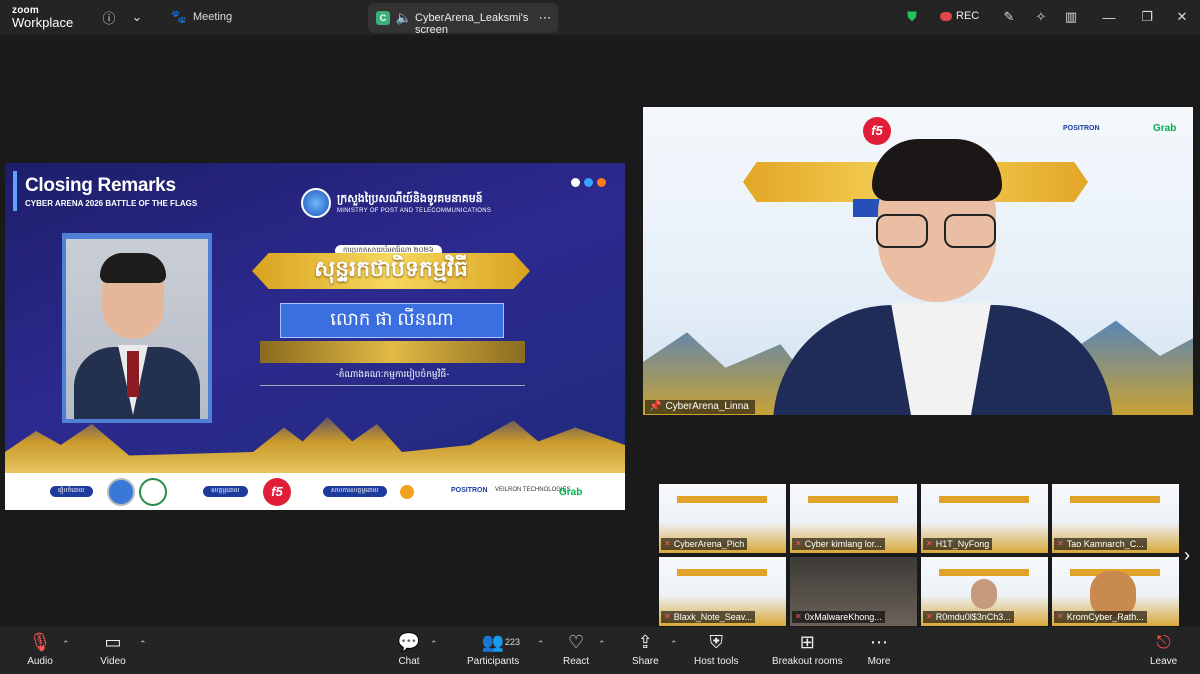 This screenshot has height=674, width=1200. Describe the element at coordinates (545, 18) in the screenshot. I see `more-options-icon: ⋯` at that location.